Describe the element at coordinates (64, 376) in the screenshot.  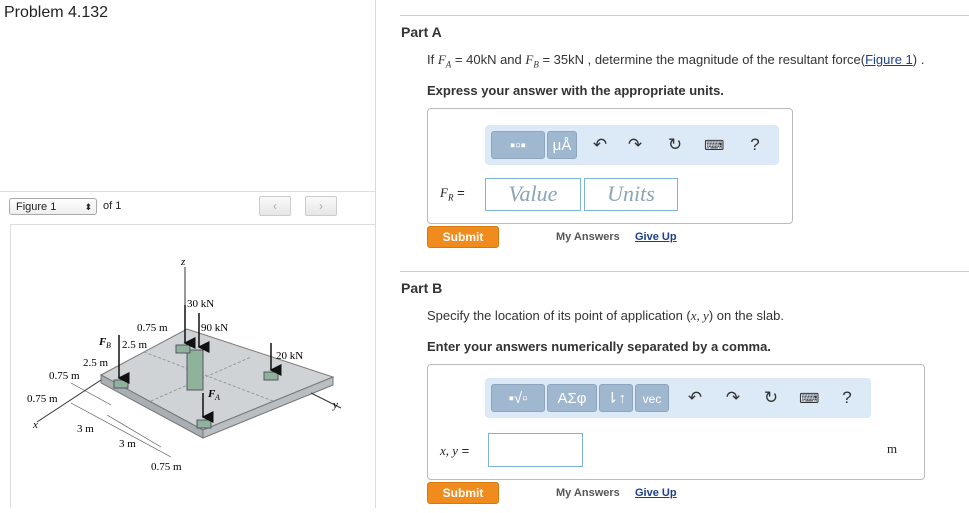
I see `dim-075-left: 0.75 m` at that location.